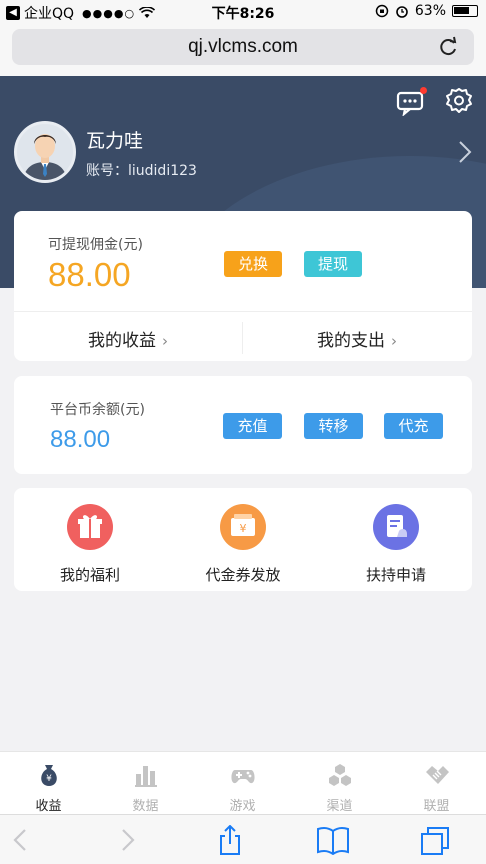  I want to click on my-income-link: 我的收益 ›, so click(128, 338).